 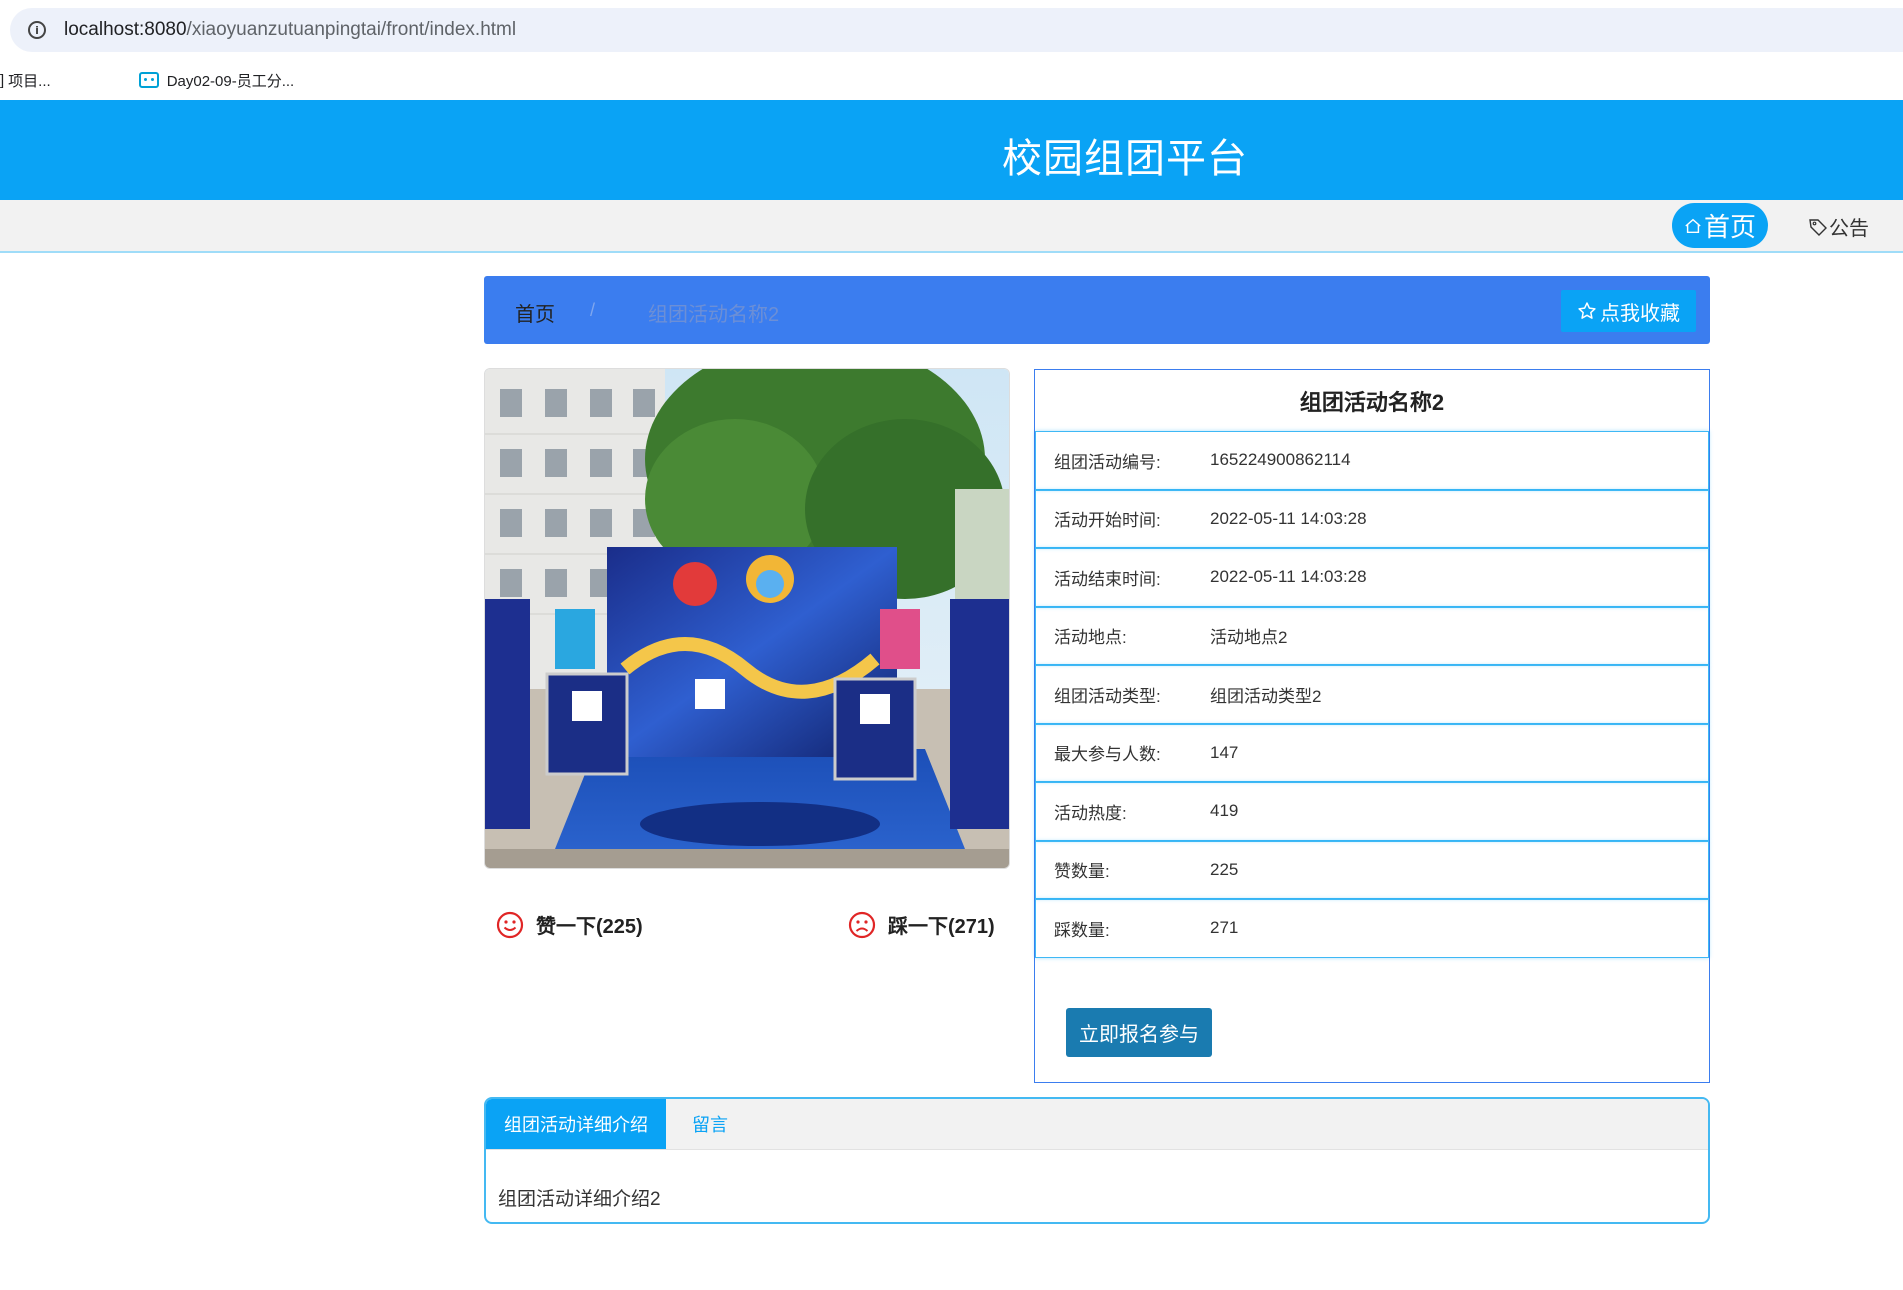 I want to click on activity-image, so click(x=747, y=618).